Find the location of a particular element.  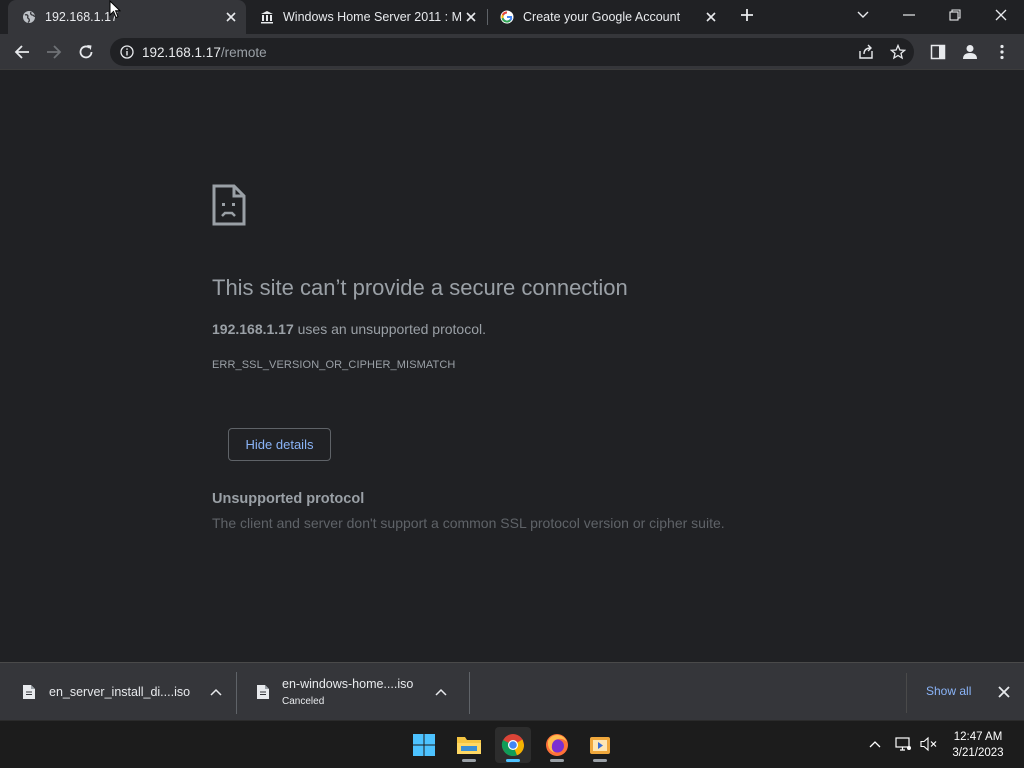

start-button is located at coordinates (424, 745).